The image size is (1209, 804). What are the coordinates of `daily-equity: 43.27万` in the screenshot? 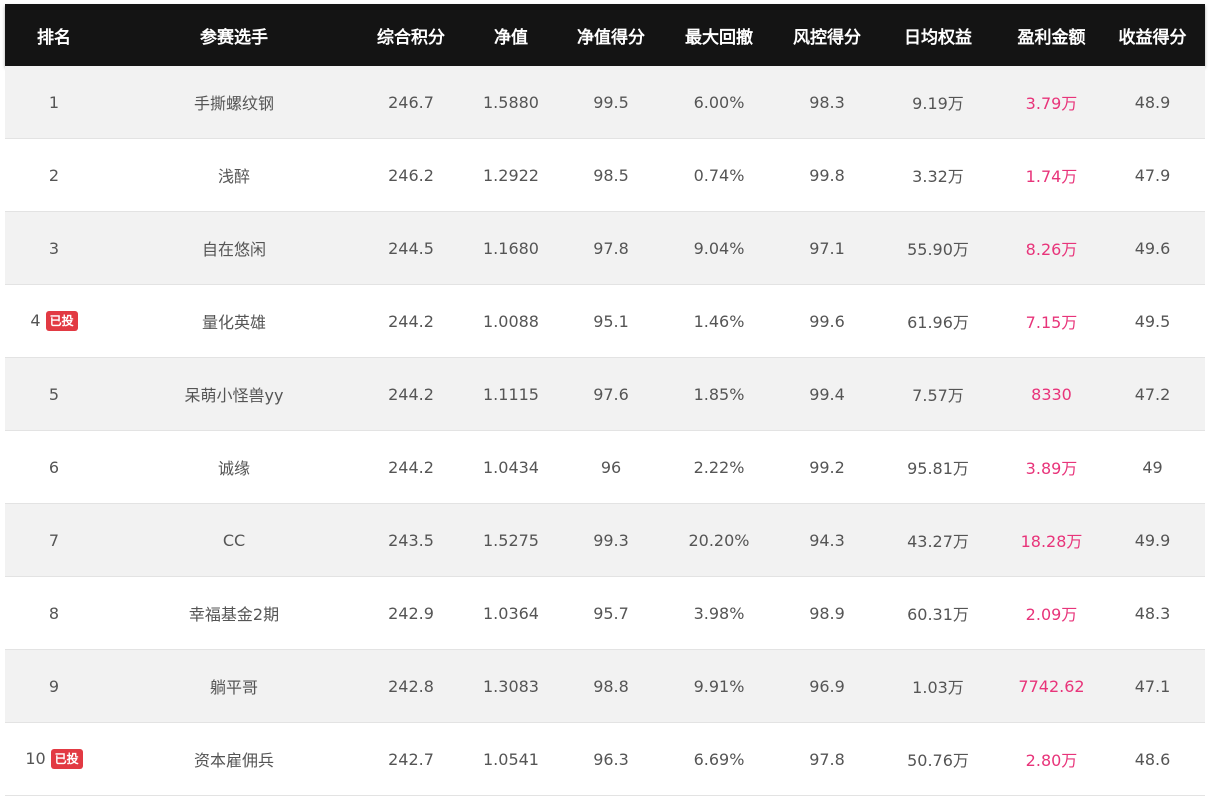 It's located at (938, 541).